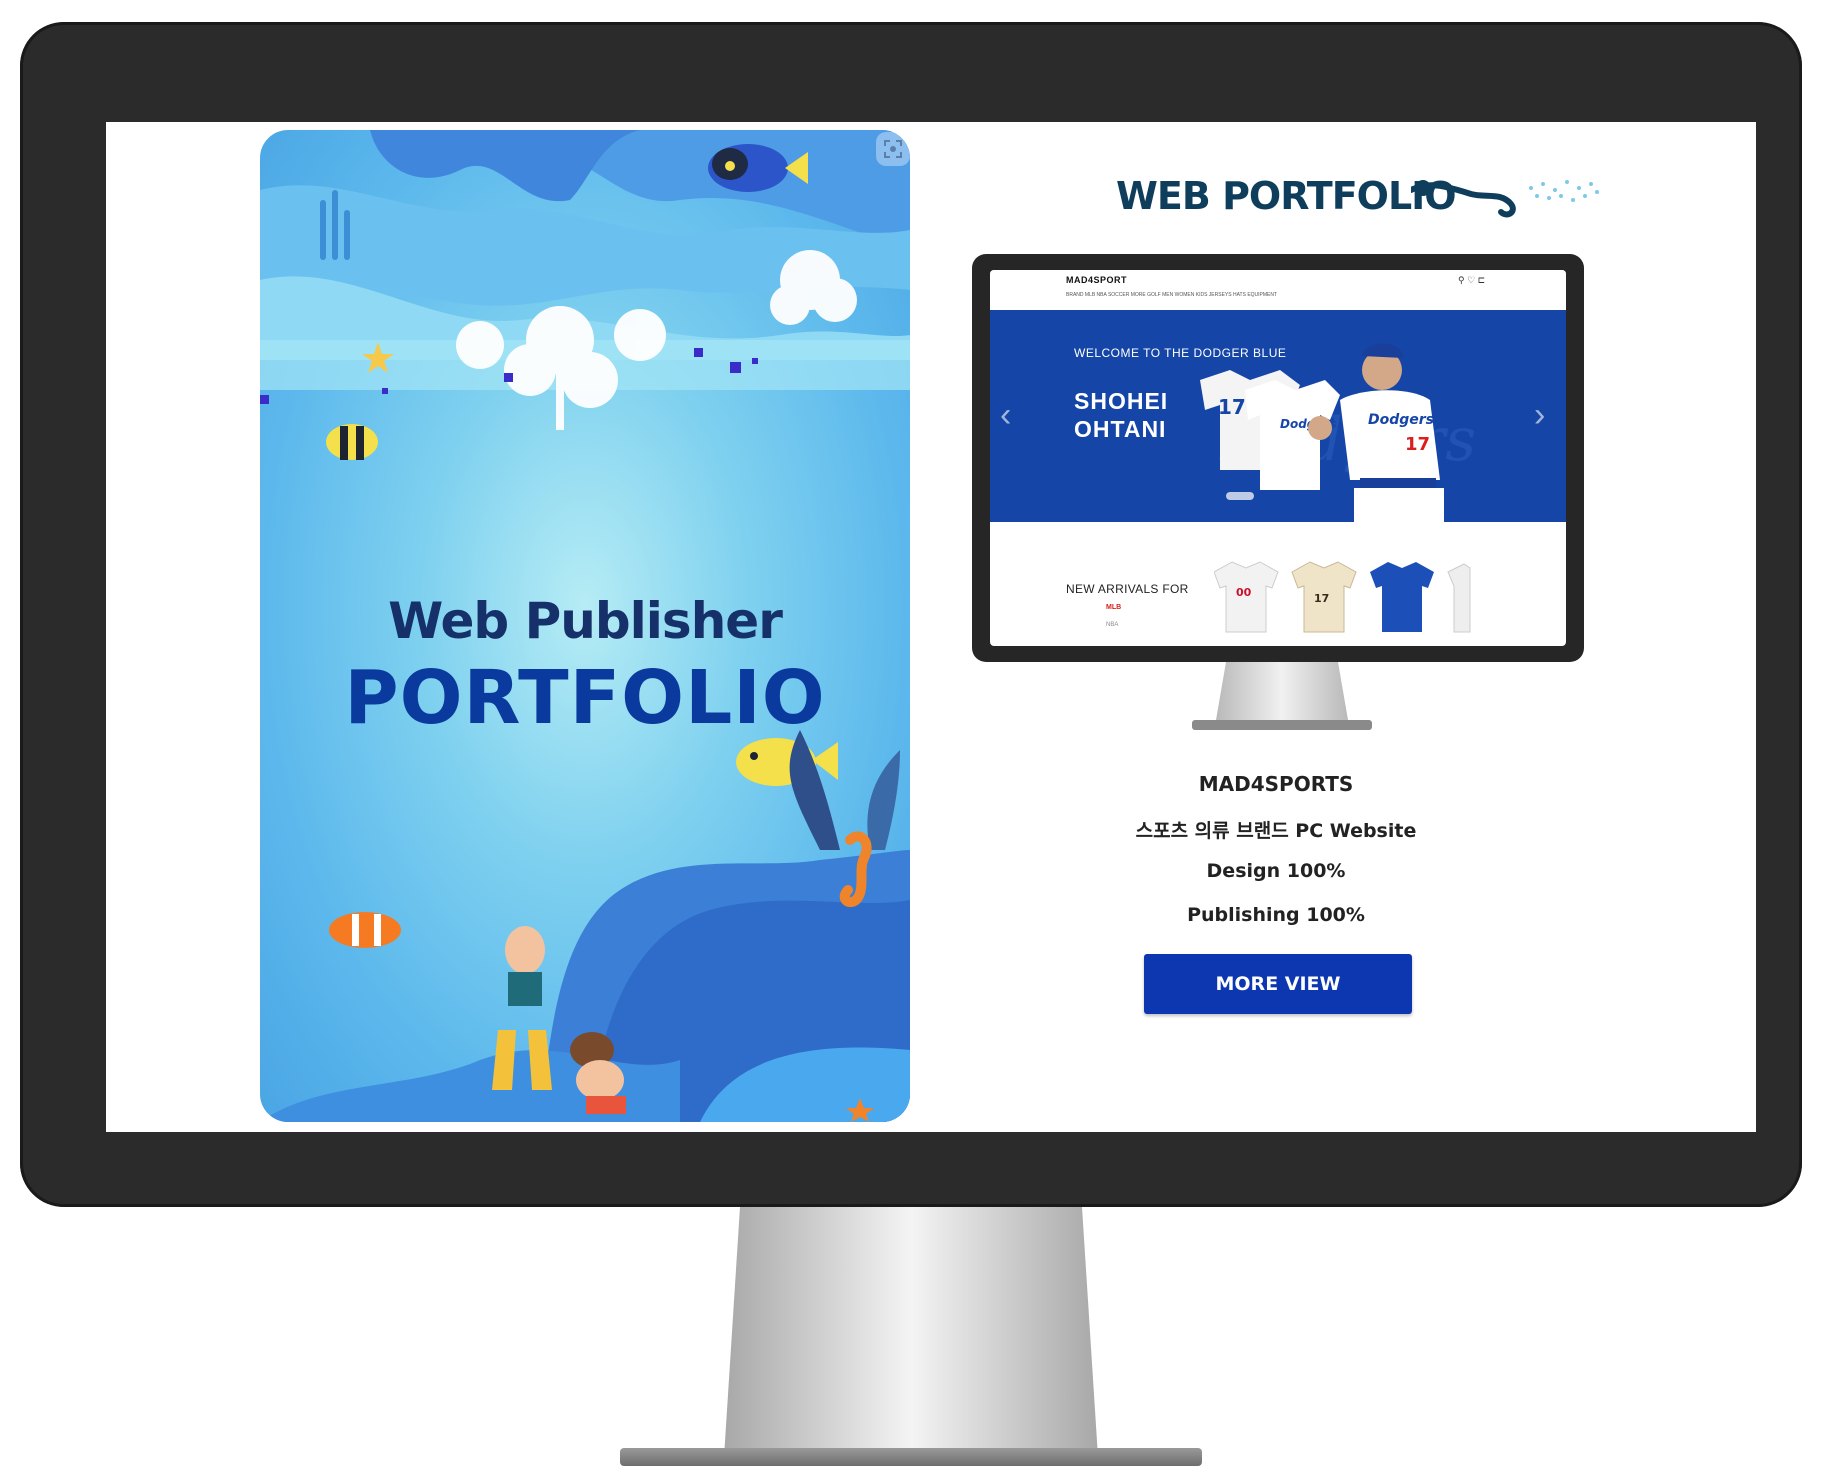 Image resolution: width=1822 pixels, height=1484 pixels. What do you see at coordinates (1097, 280) in the screenshot?
I see `preview-logo: MAD4SPORT` at bounding box center [1097, 280].